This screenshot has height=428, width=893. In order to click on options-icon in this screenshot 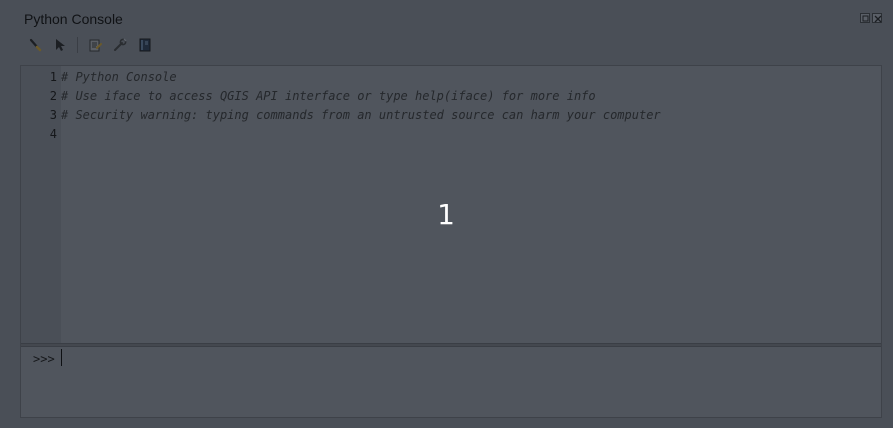, I will do `click(120, 45)`.